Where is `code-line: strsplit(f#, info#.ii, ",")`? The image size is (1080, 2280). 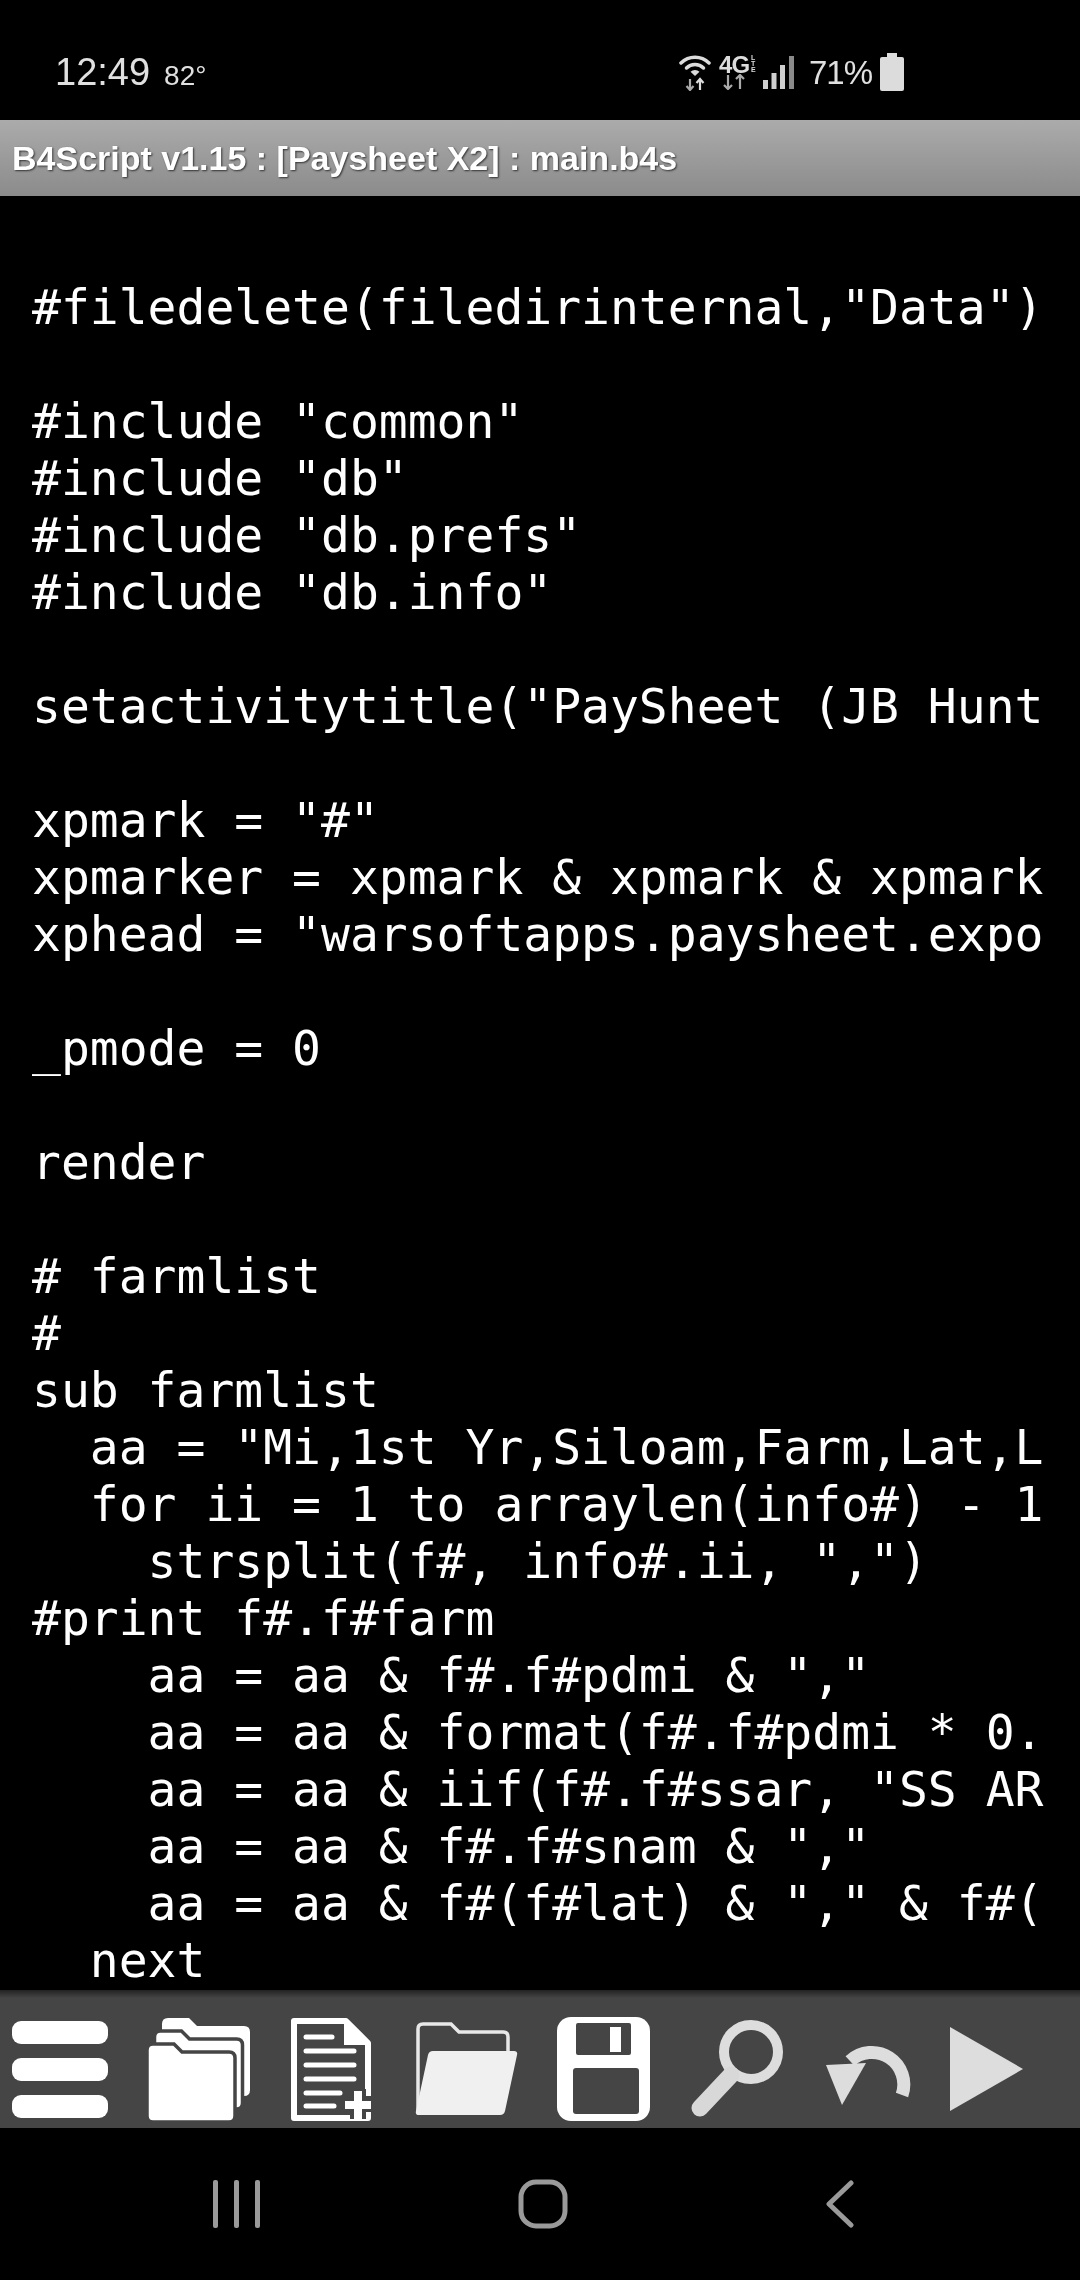
code-line: strsplit(f#, info#.ii, ",") is located at coordinates (537, 1561).